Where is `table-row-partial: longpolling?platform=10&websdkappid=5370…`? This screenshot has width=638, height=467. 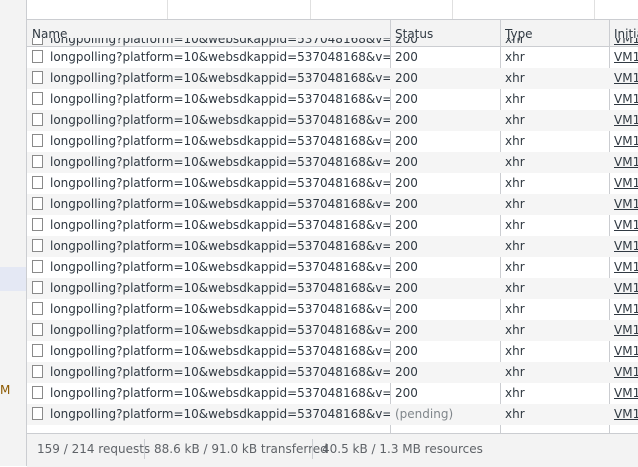 table-row-partial: longpolling?platform=10&websdkappid=5370… is located at coordinates (332, 42).